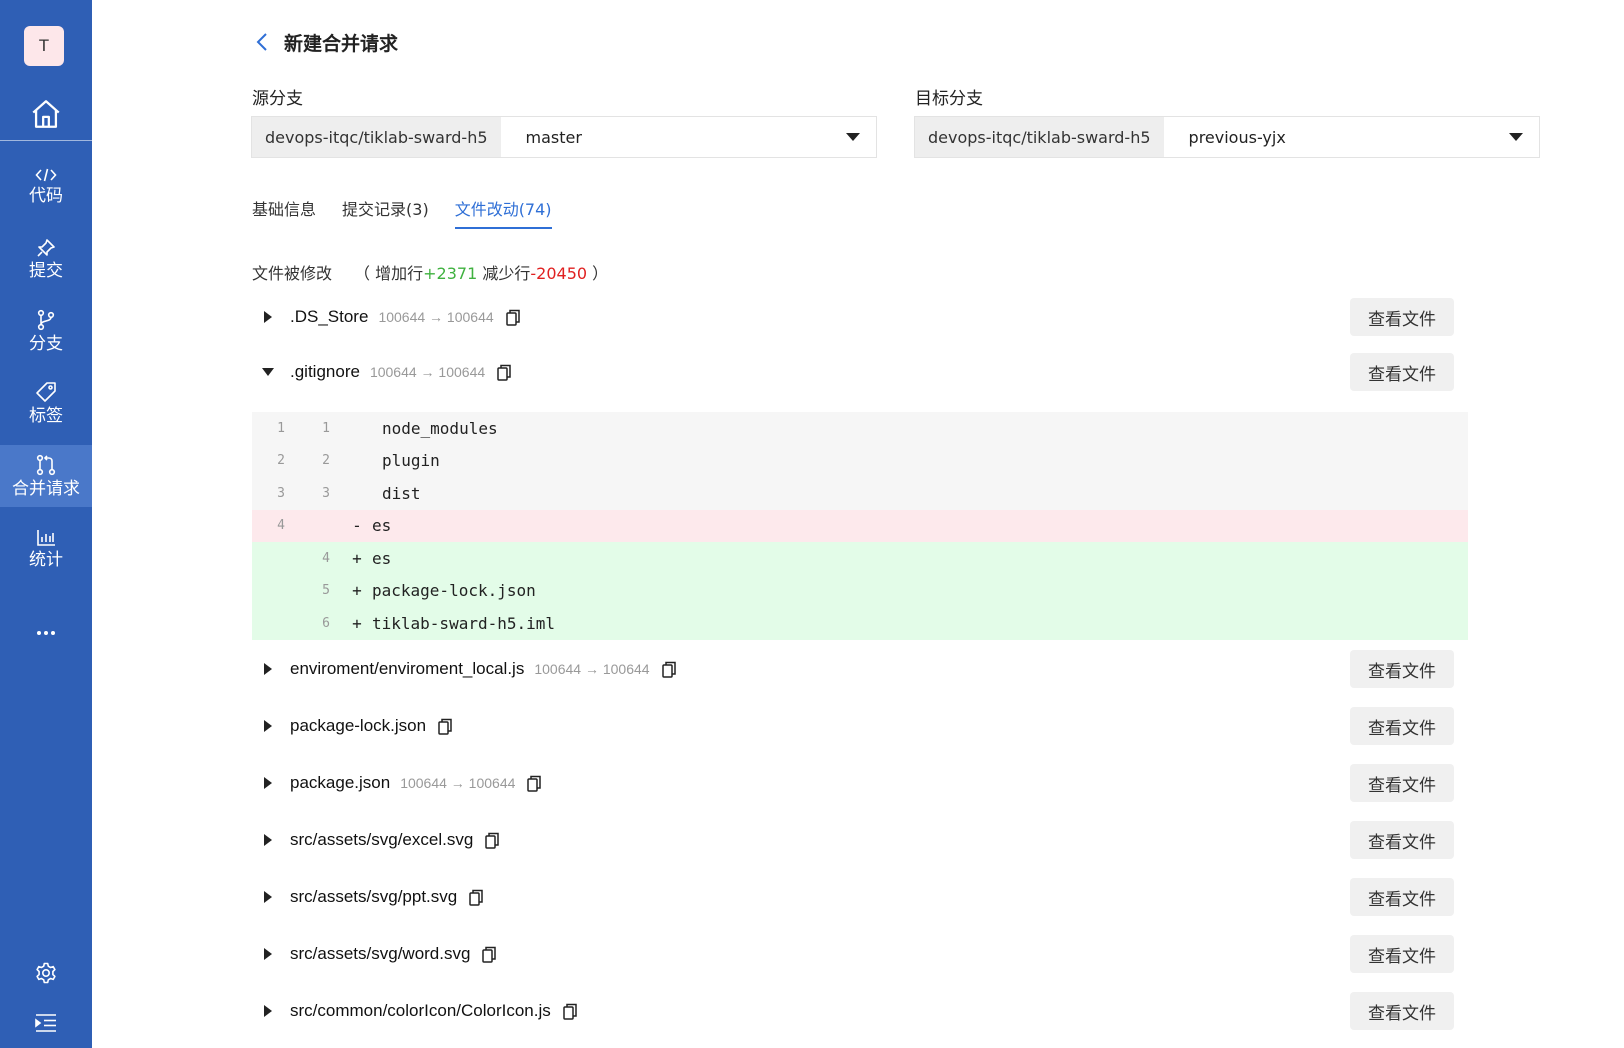  Describe the element at coordinates (860, 590) in the screenshot. I see `diff-line-added: 5 + package-lock.json` at that location.